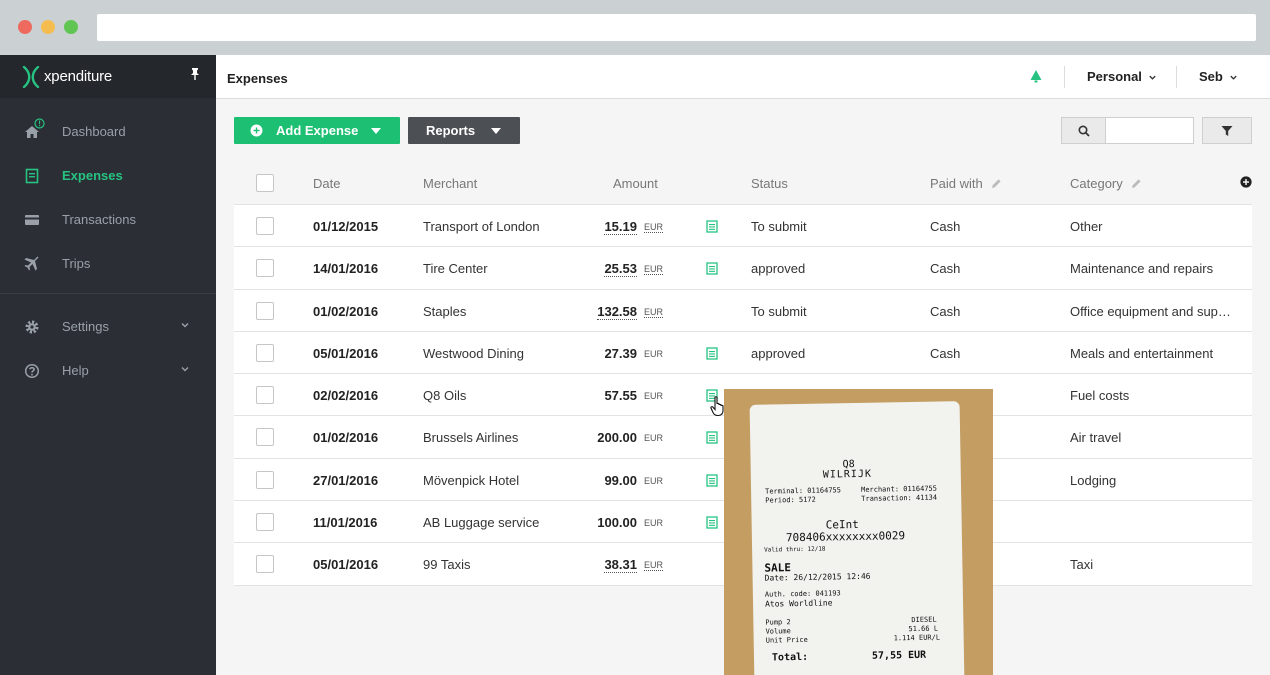  I want to click on row-amount: 25.53, so click(620, 269).